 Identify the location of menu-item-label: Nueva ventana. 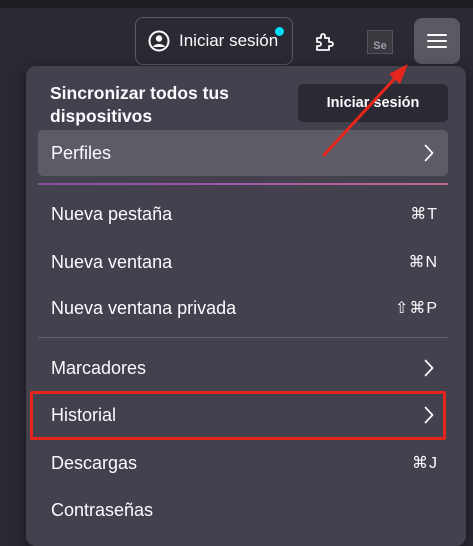
(112, 261).